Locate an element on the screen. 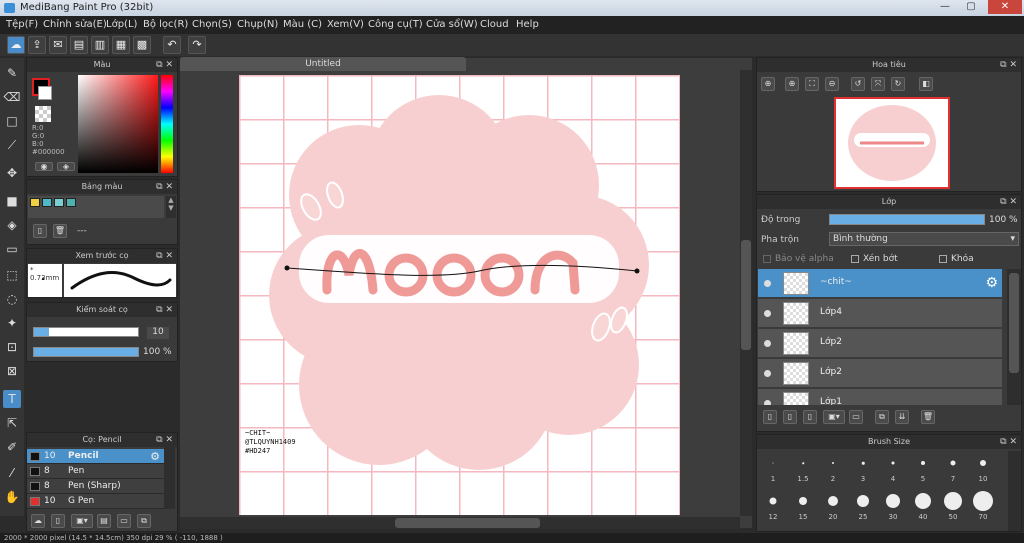  maximize-button: ▢ is located at coordinates (971, 7).